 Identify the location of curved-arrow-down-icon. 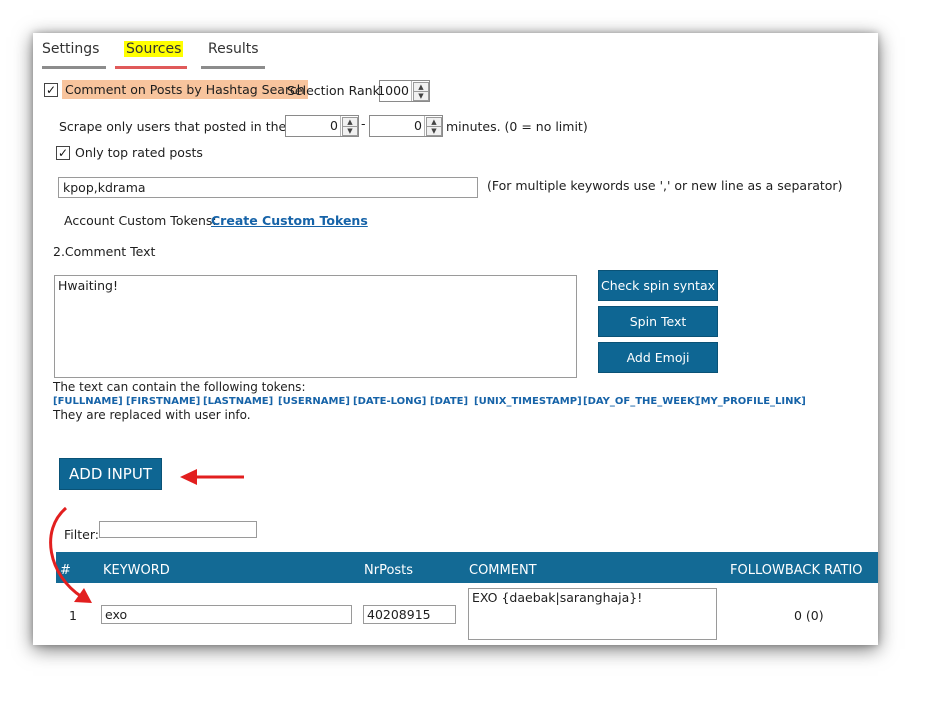
(70, 554).